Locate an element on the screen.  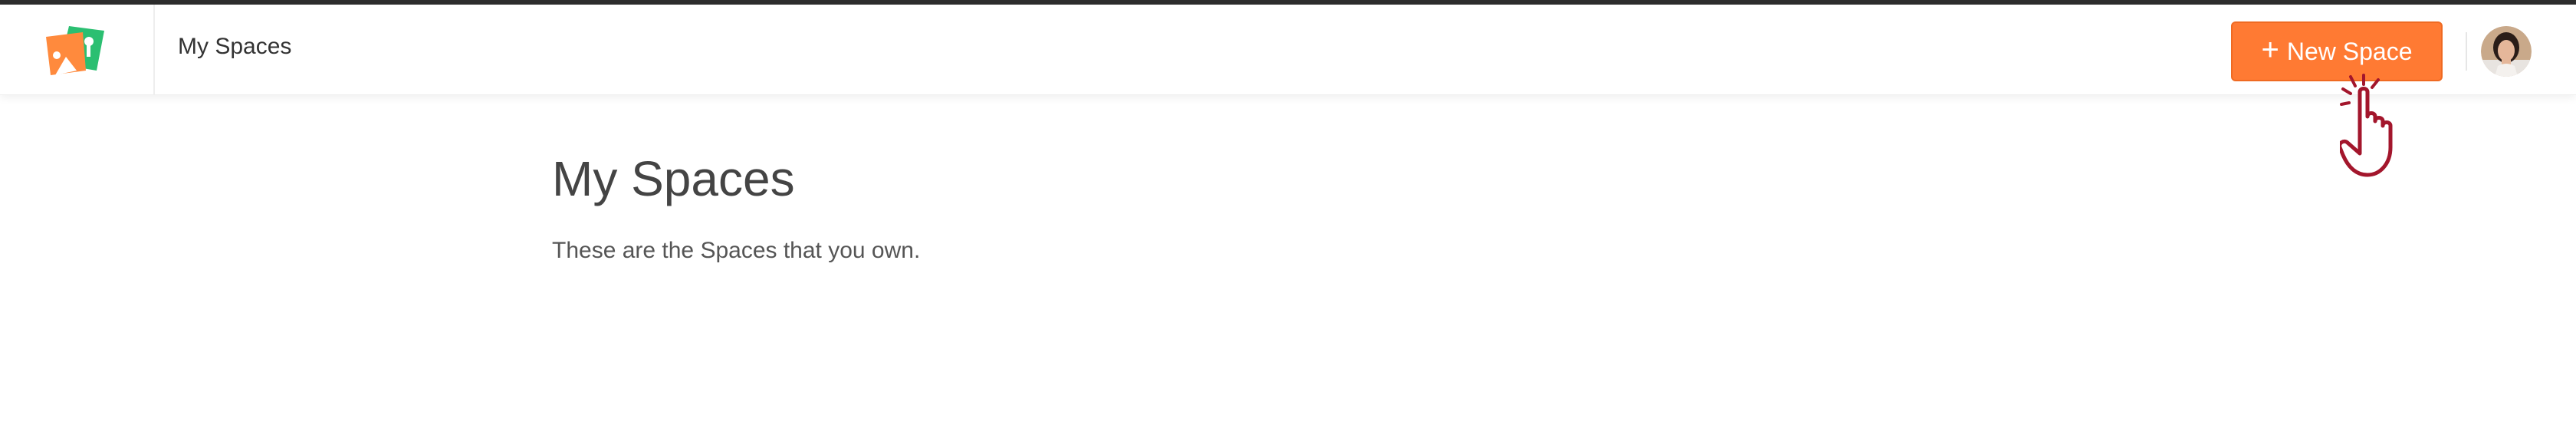
avatar-divider is located at coordinates (2467, 51).